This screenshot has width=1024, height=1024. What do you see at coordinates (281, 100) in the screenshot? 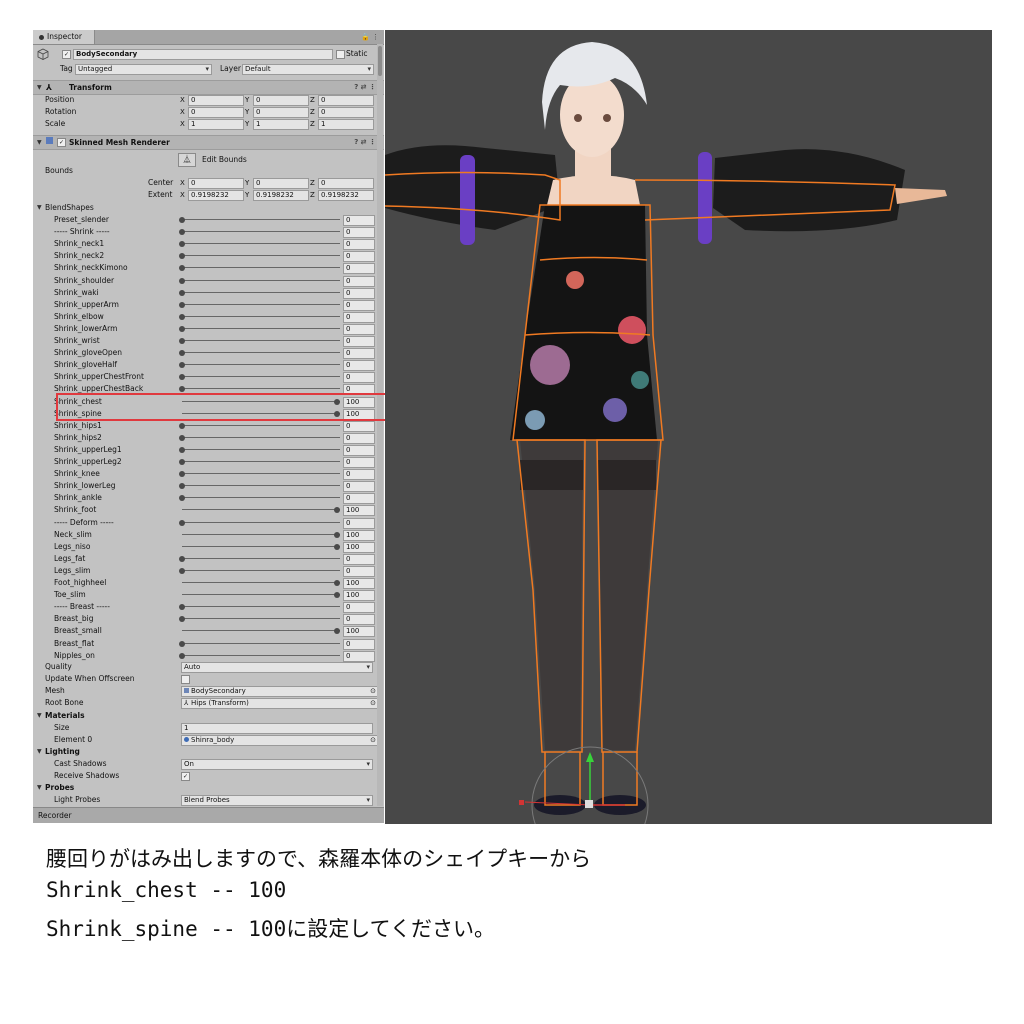
I see `transform-position-y-field: 0` at bounding box center [281, 100].